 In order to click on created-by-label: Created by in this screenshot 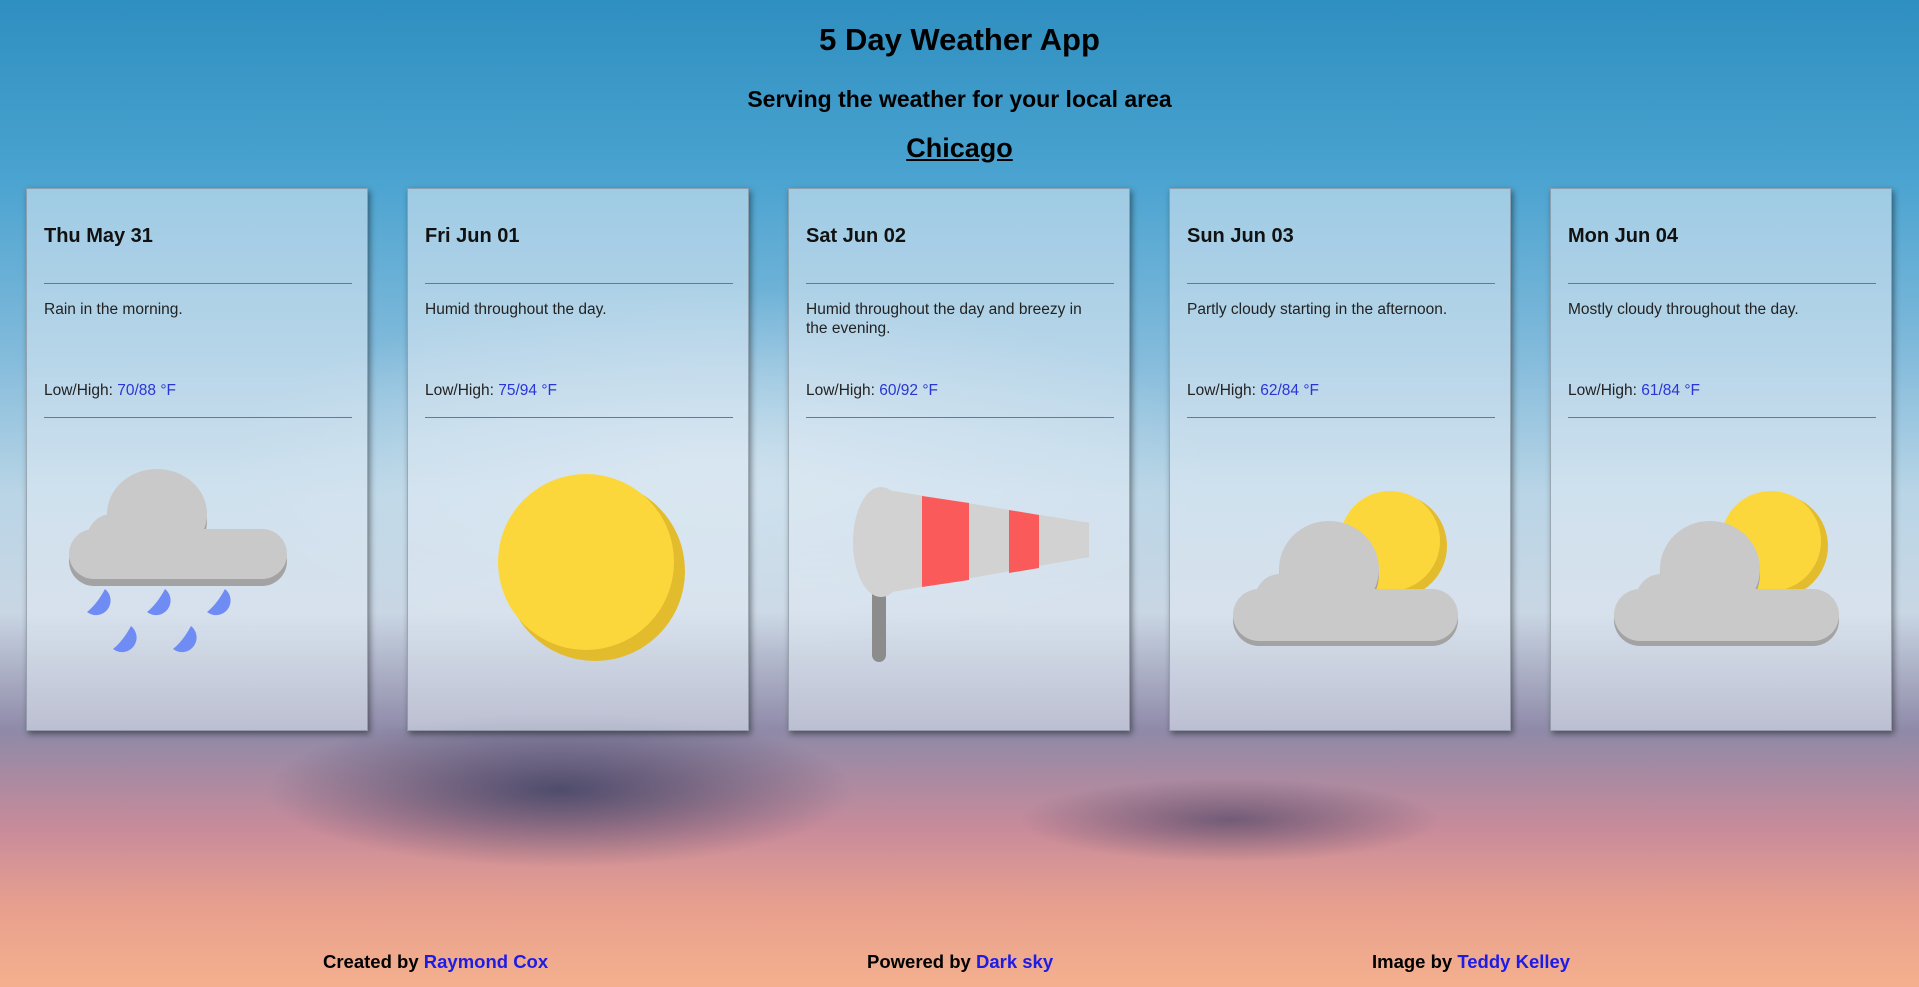, I will do `click(371, 961)`.